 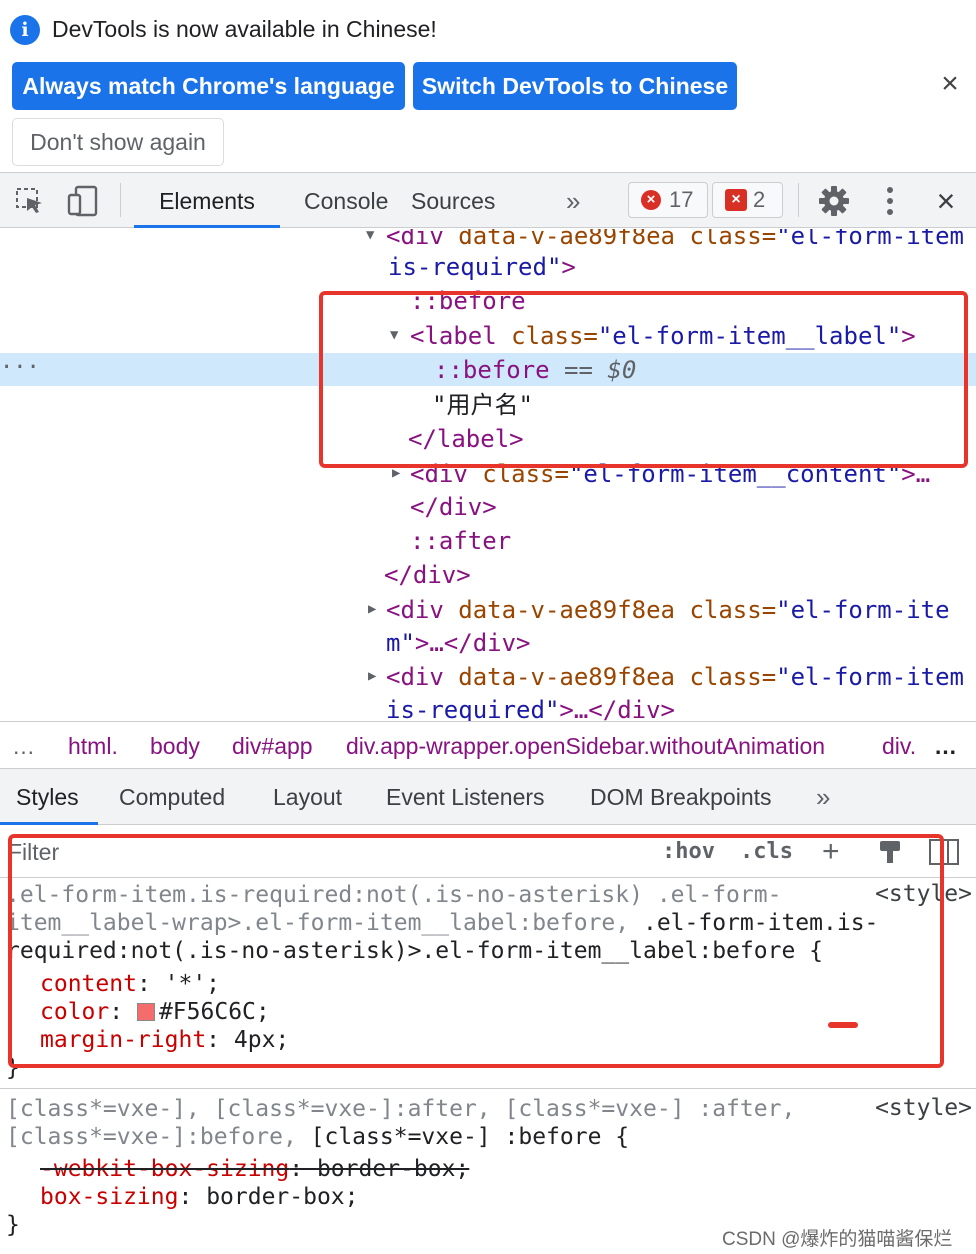 What do you see at coordinates (254, 1169) in the screenshot?
I see `overridden-declaration: -webkit-box-sizing: border-box;` at bounding box center [254, 1169].